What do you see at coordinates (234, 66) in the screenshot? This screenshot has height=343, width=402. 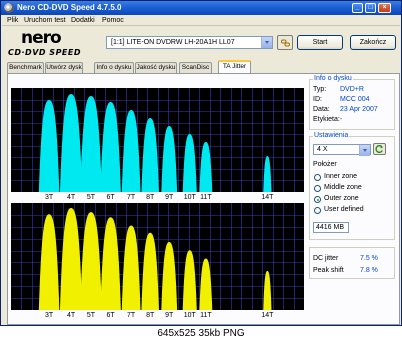 I see `tab-ta-jitter: TA Jitter` at bounding box center [234, 66].